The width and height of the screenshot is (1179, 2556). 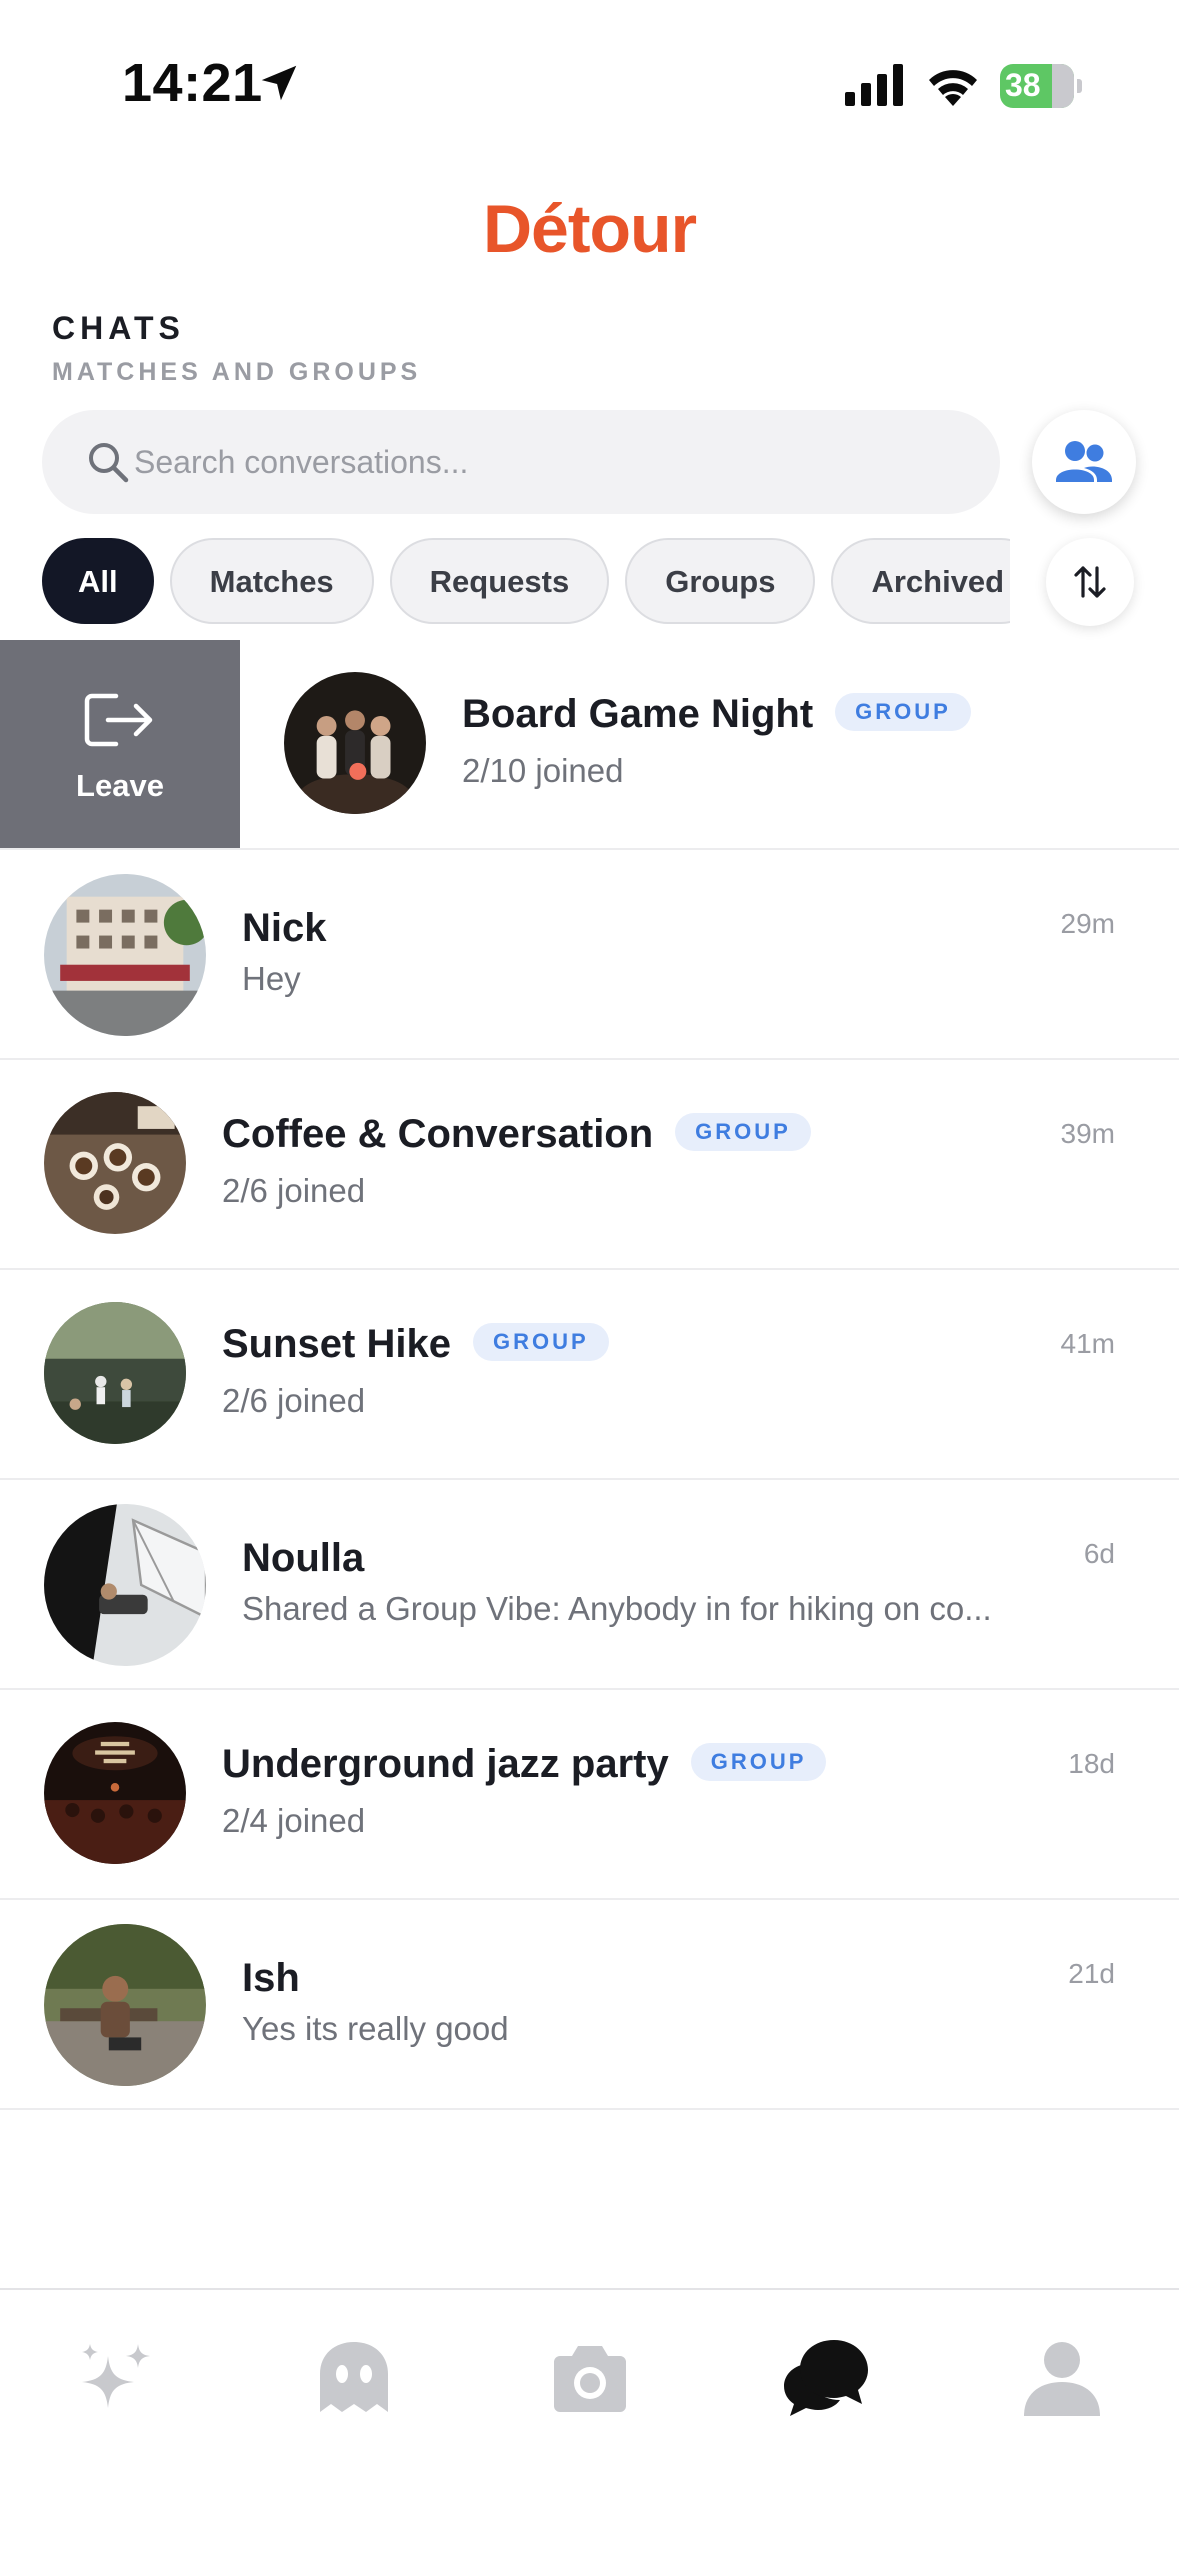 What do you see at coordinates (271, 978) in the screenshot?
I see `chat-preview: Hey` at bounding box center [271, 978].